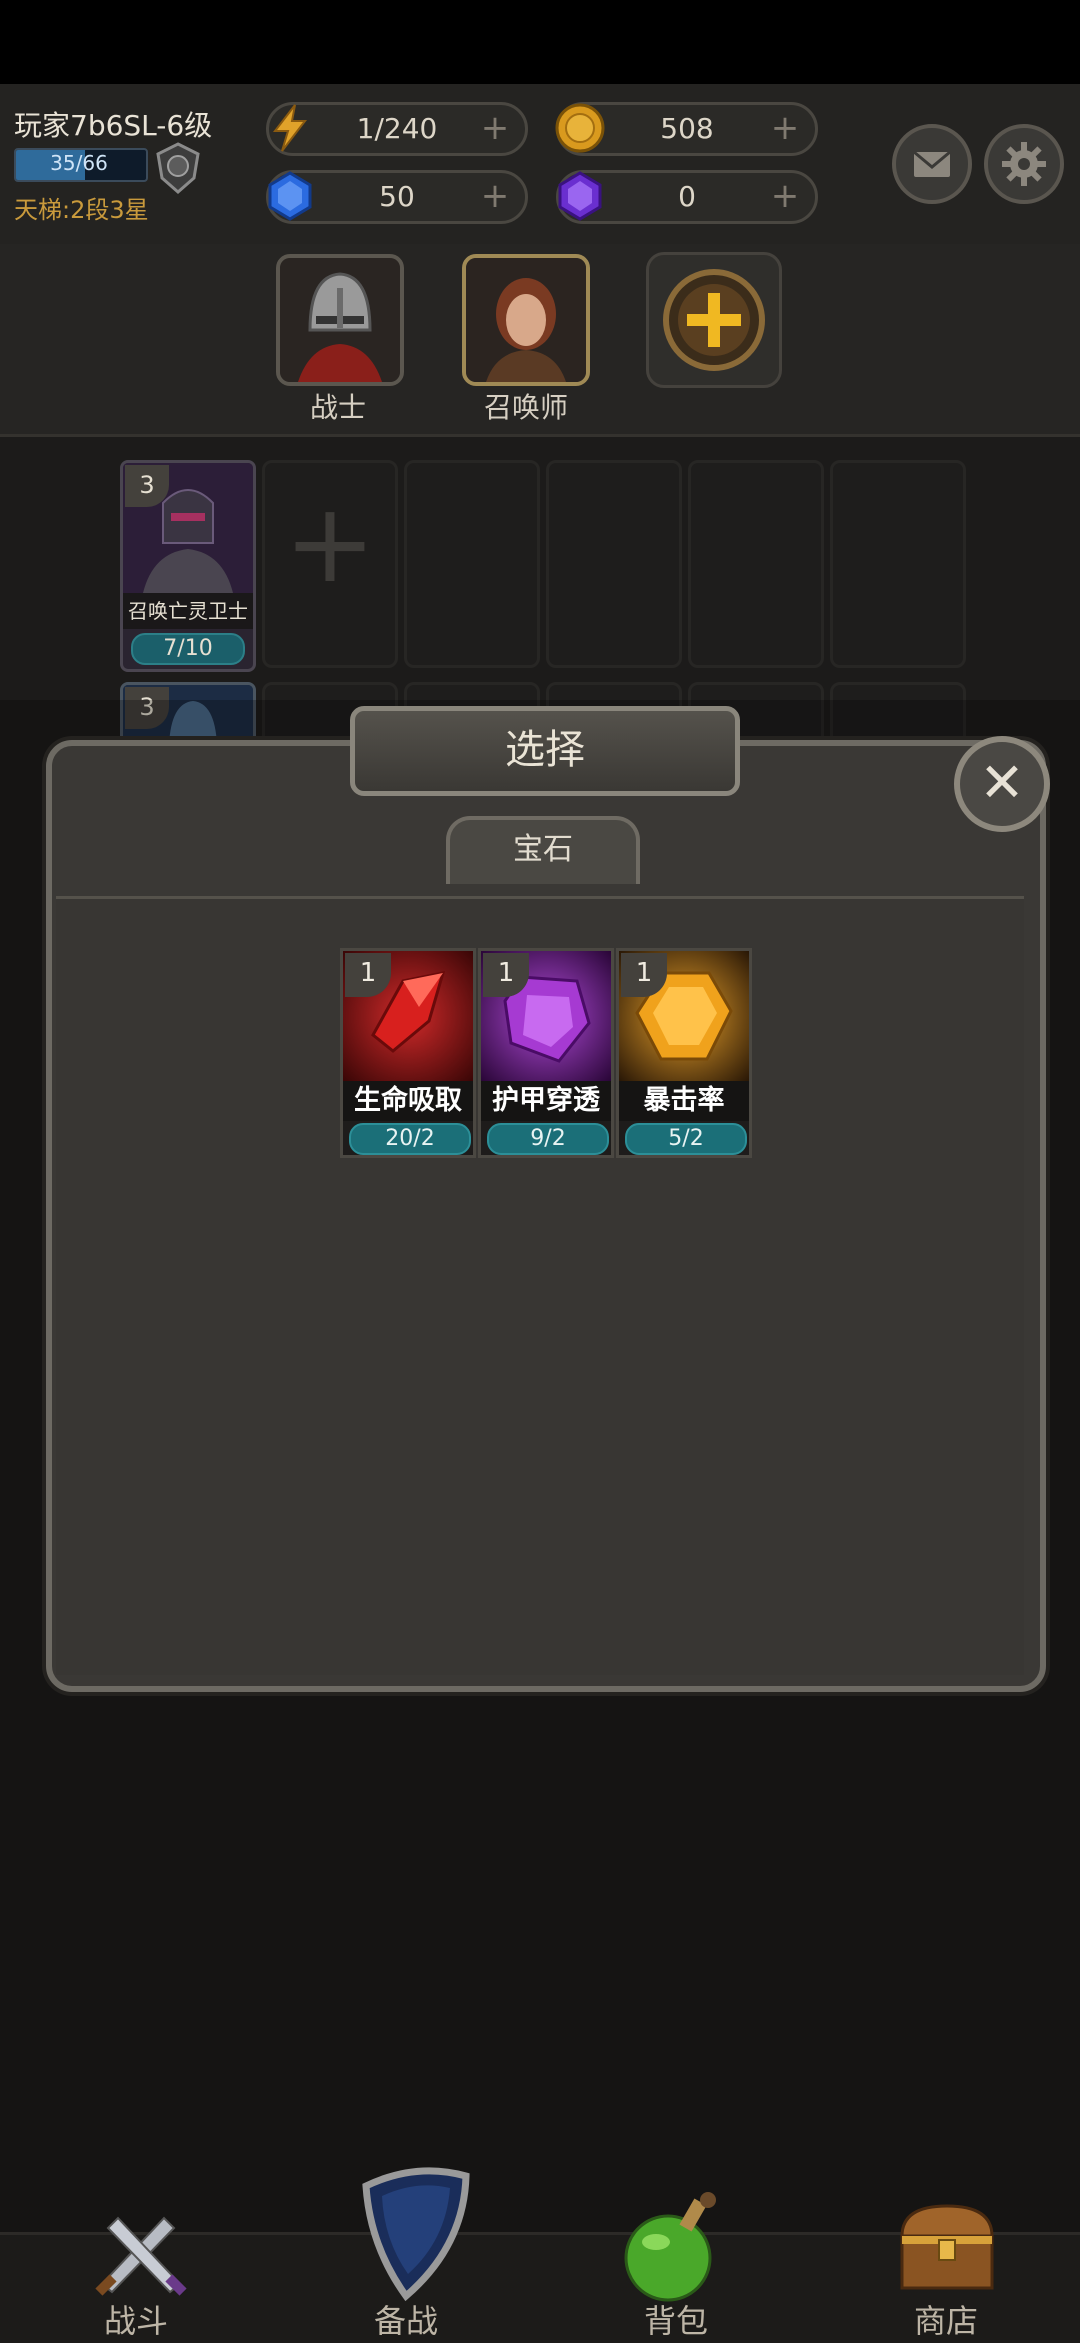 This screenshot has height=2343, width=1080. Describe the element at coordinates (676, 2319) in the screenshot. I see `nav-backpack-label: 背包` at that location.